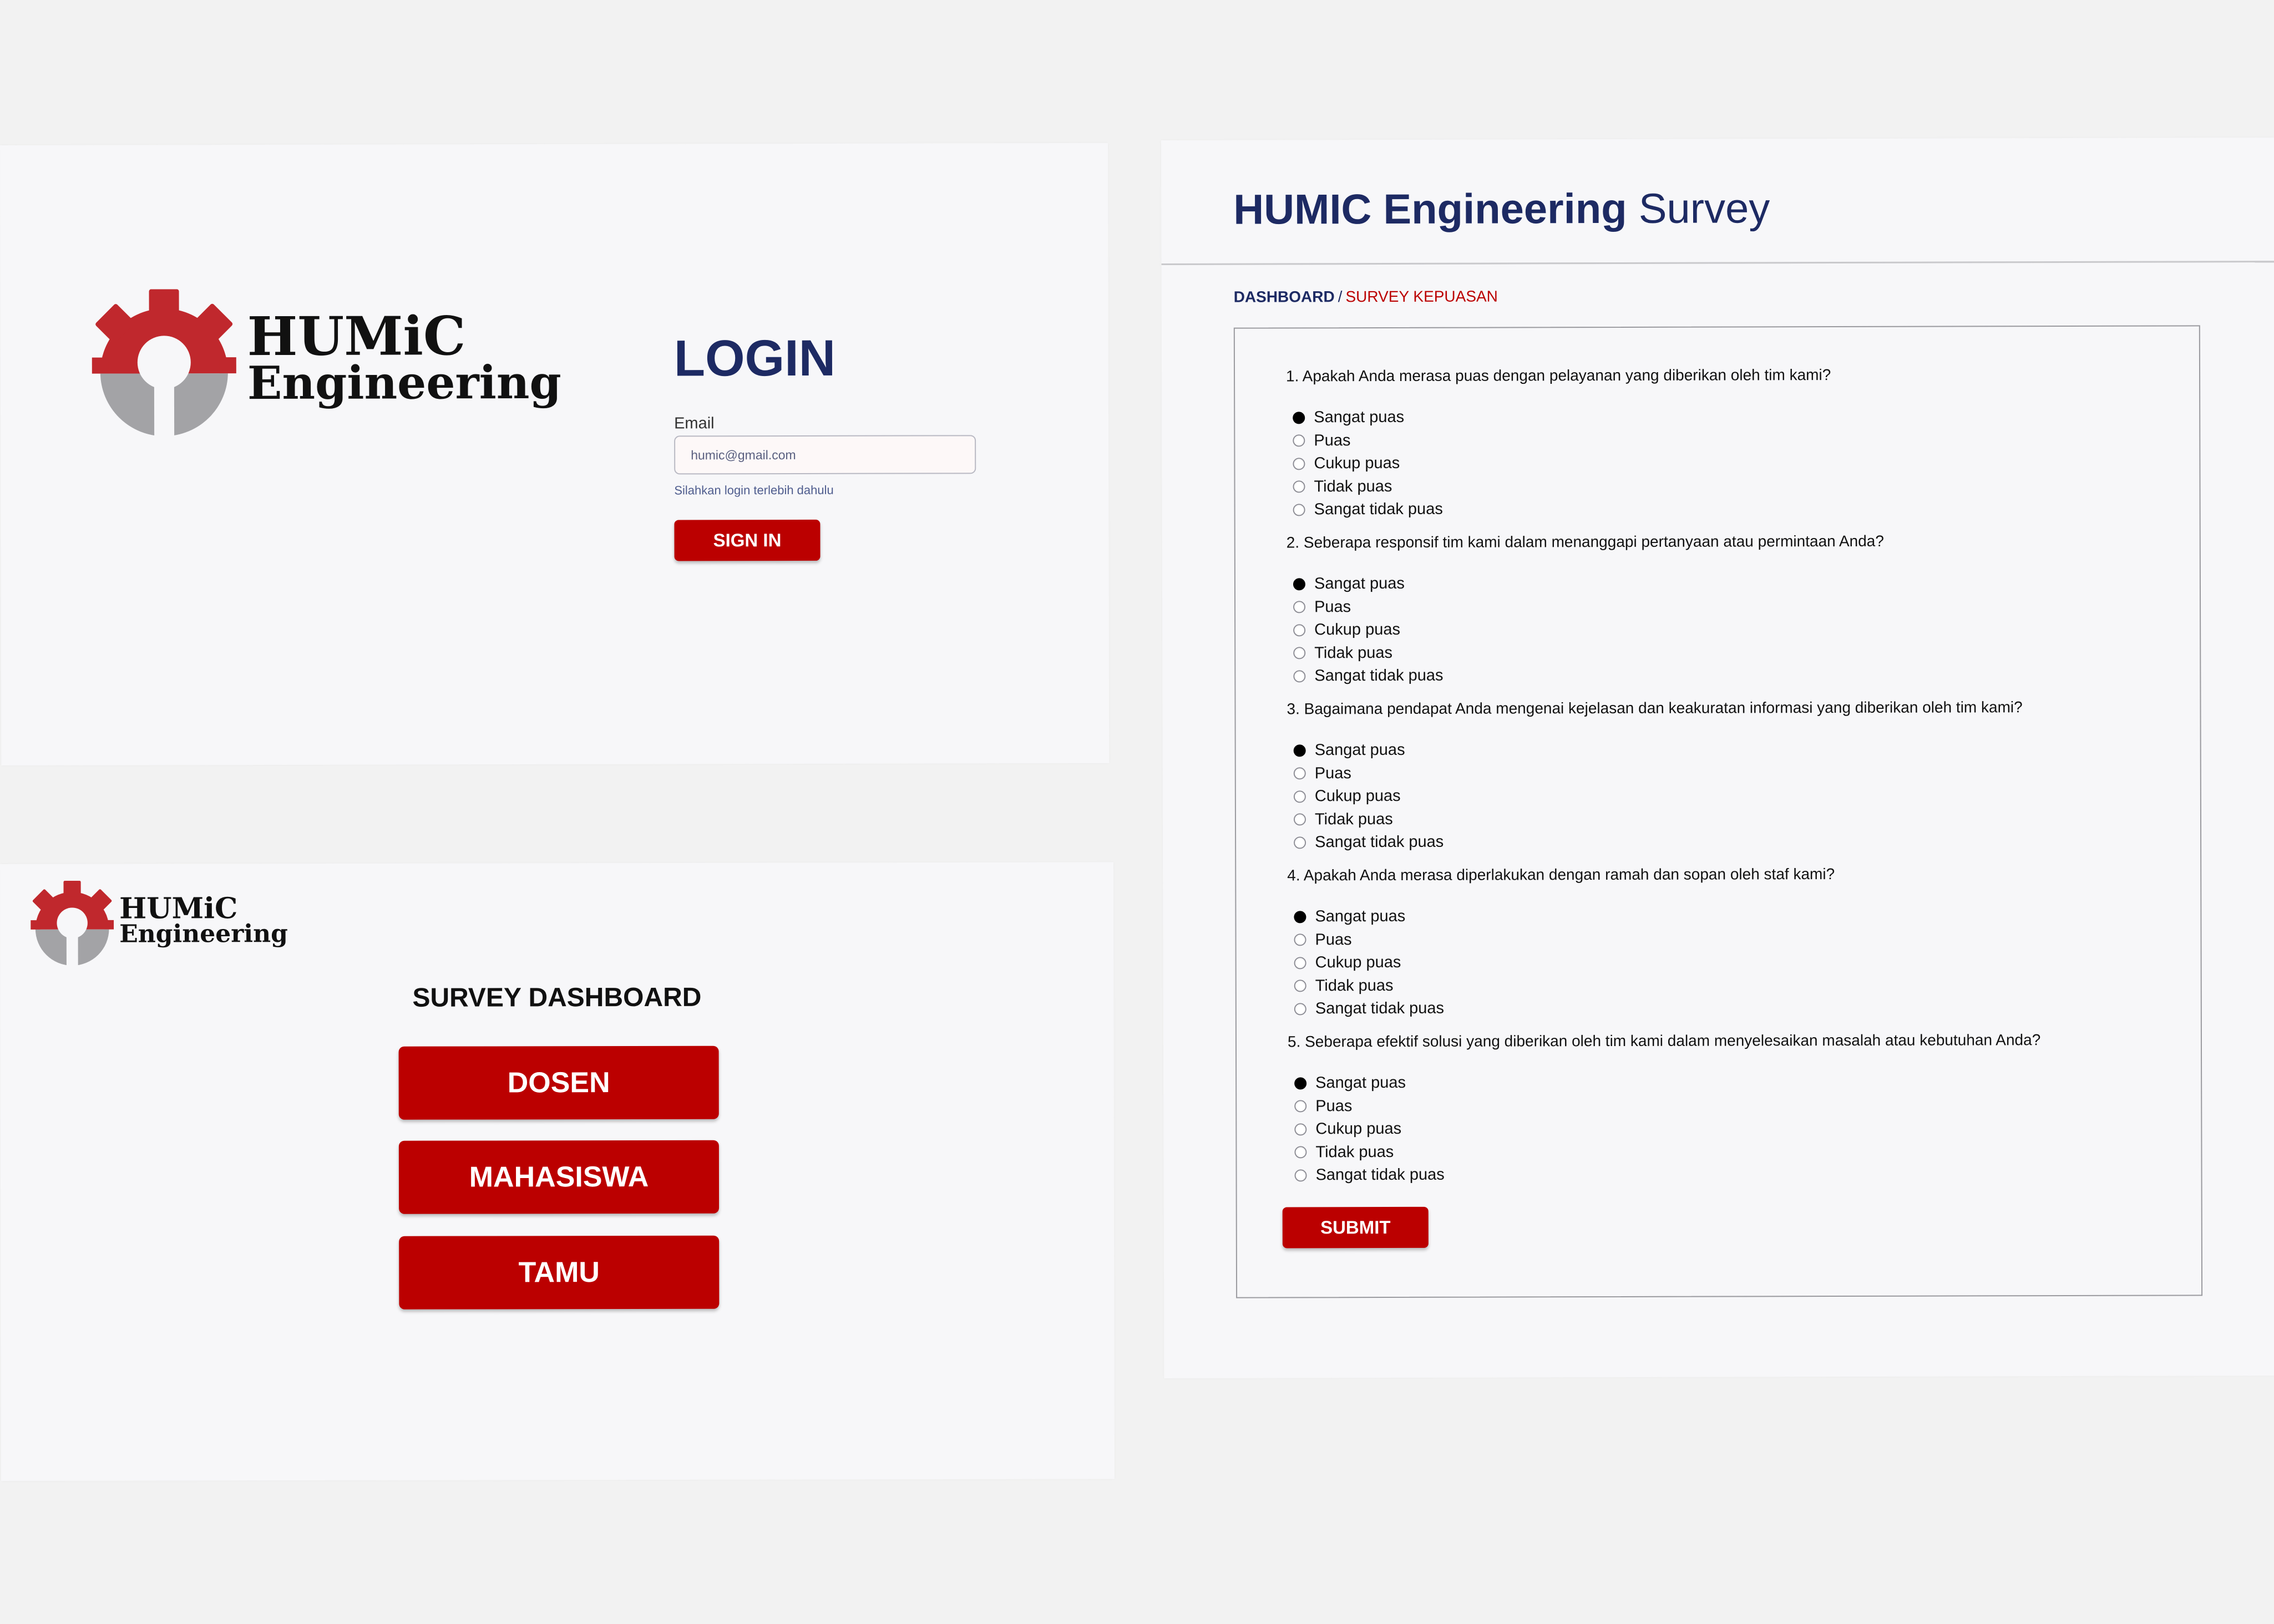  Describe the element at coordinates (1284, 296) in the screenshot. I see `breadcrumb-dashboard-link: DASHBOARD` at that location.